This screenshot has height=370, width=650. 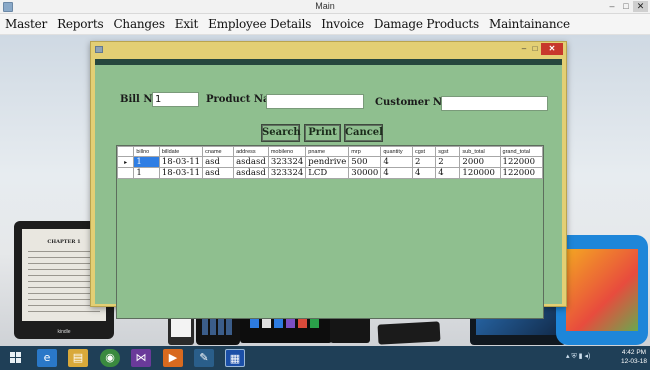 What do you see at coordinates (125, 173) in the screenshot?
I see `row-selector` at bounding box center [125, 173].